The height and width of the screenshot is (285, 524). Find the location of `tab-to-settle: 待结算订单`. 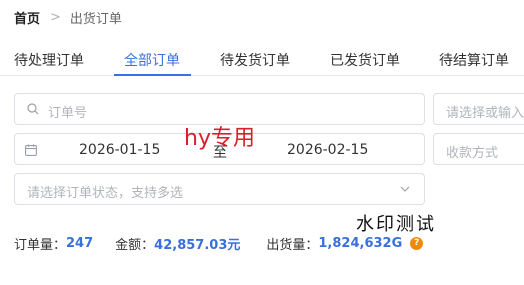

tab-to-settle: 待结算订单 is located at coordinates (474, 60).